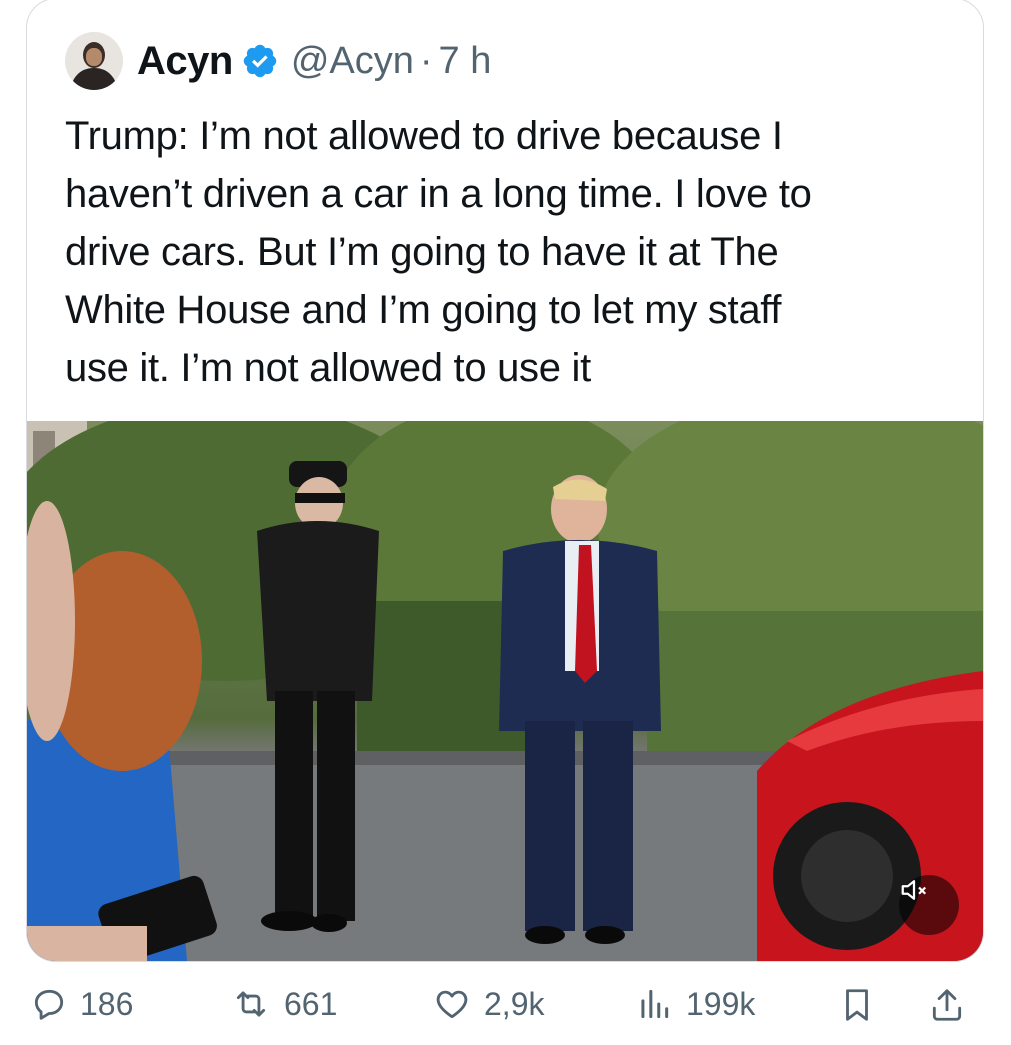 The image size is (1011, 1045). Describe the element at coordinates (857, 1005) in the screenshot. I see `bookmark-icon` at that location.